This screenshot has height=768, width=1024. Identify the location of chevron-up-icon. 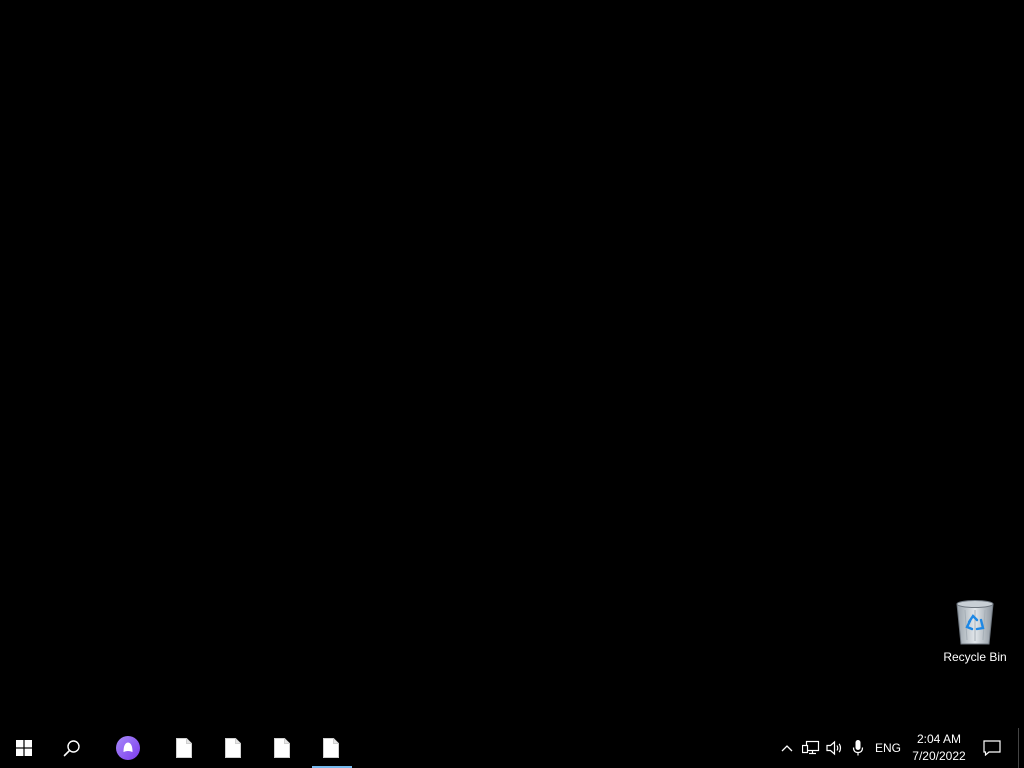
(787, 748).